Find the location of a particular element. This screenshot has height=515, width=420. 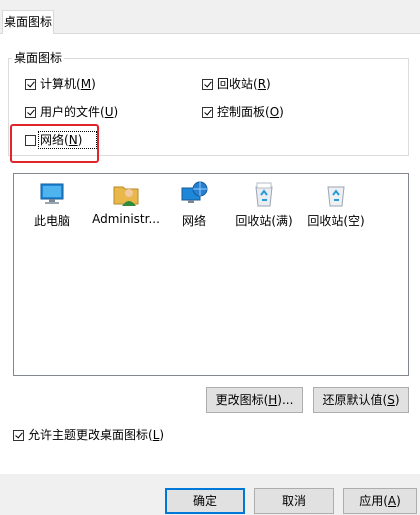

computer-icon is located at coordinates (52, 193).